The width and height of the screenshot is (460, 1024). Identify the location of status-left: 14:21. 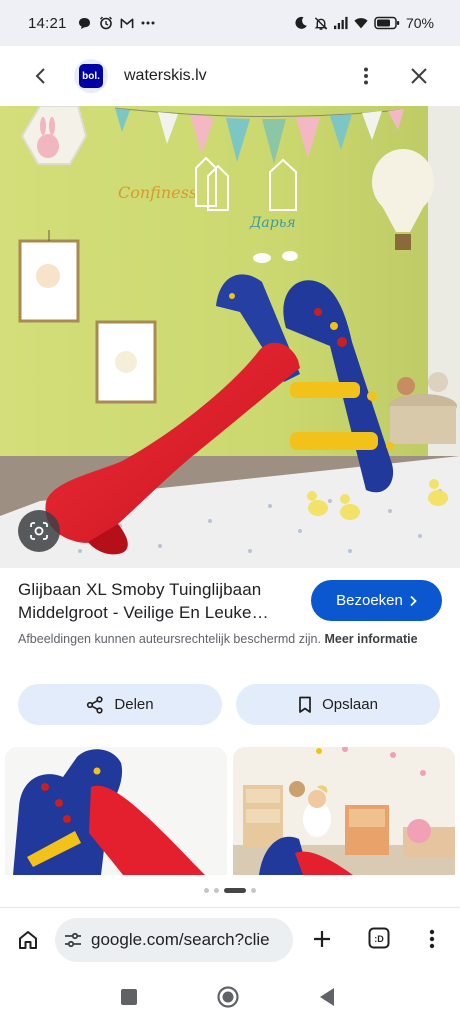
(91, 23).